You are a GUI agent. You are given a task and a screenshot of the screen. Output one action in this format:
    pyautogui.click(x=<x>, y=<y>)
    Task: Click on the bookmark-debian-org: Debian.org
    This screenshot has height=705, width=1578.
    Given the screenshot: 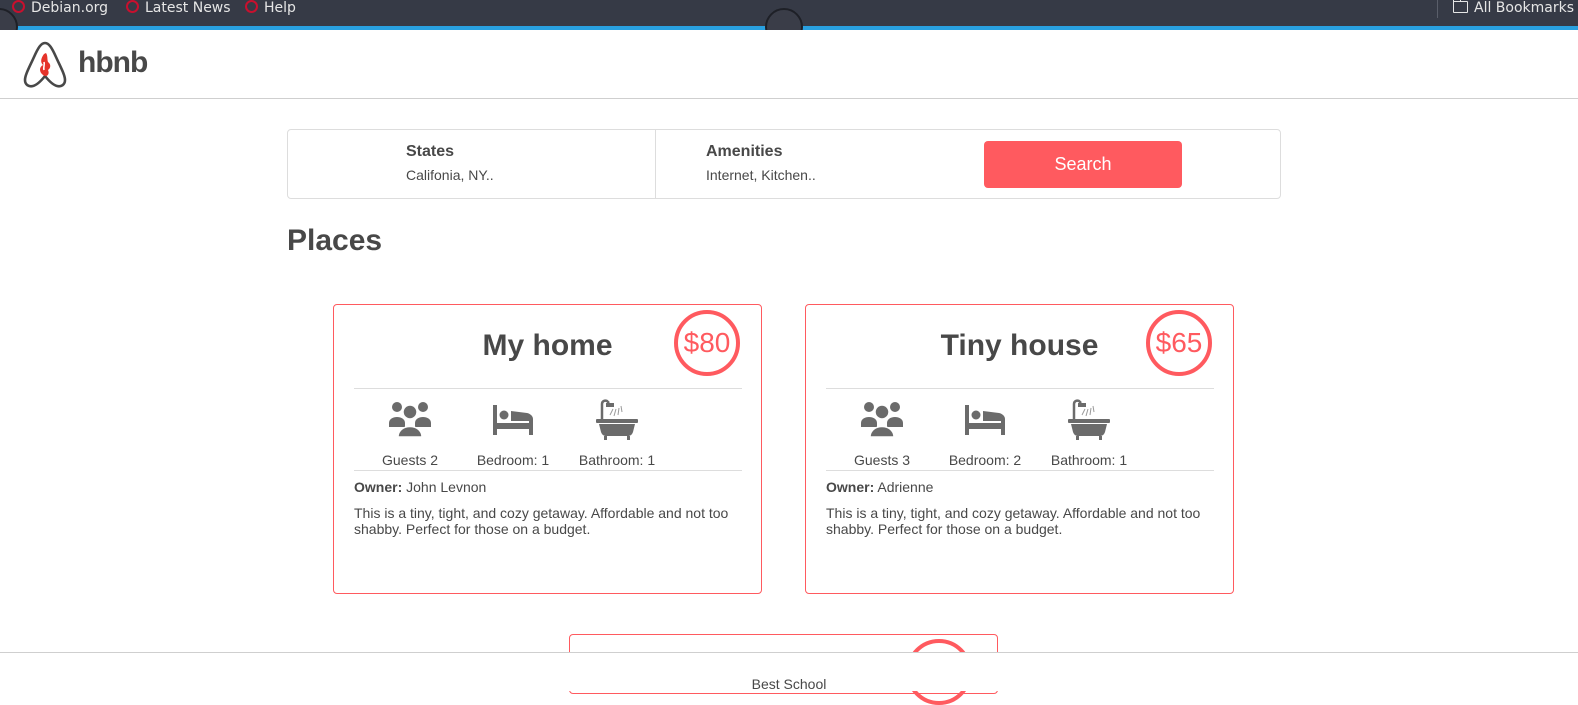 What is the action you would take?
    pyautogui.click(x=60, y=9)
    